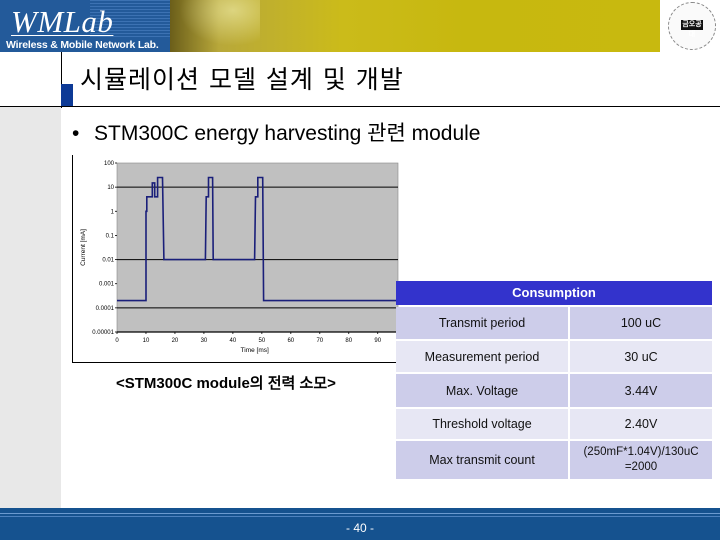 The width and height of the screenshot is (720, 540). I want to click on y-tick-label: 0.1, so click(110, 236).